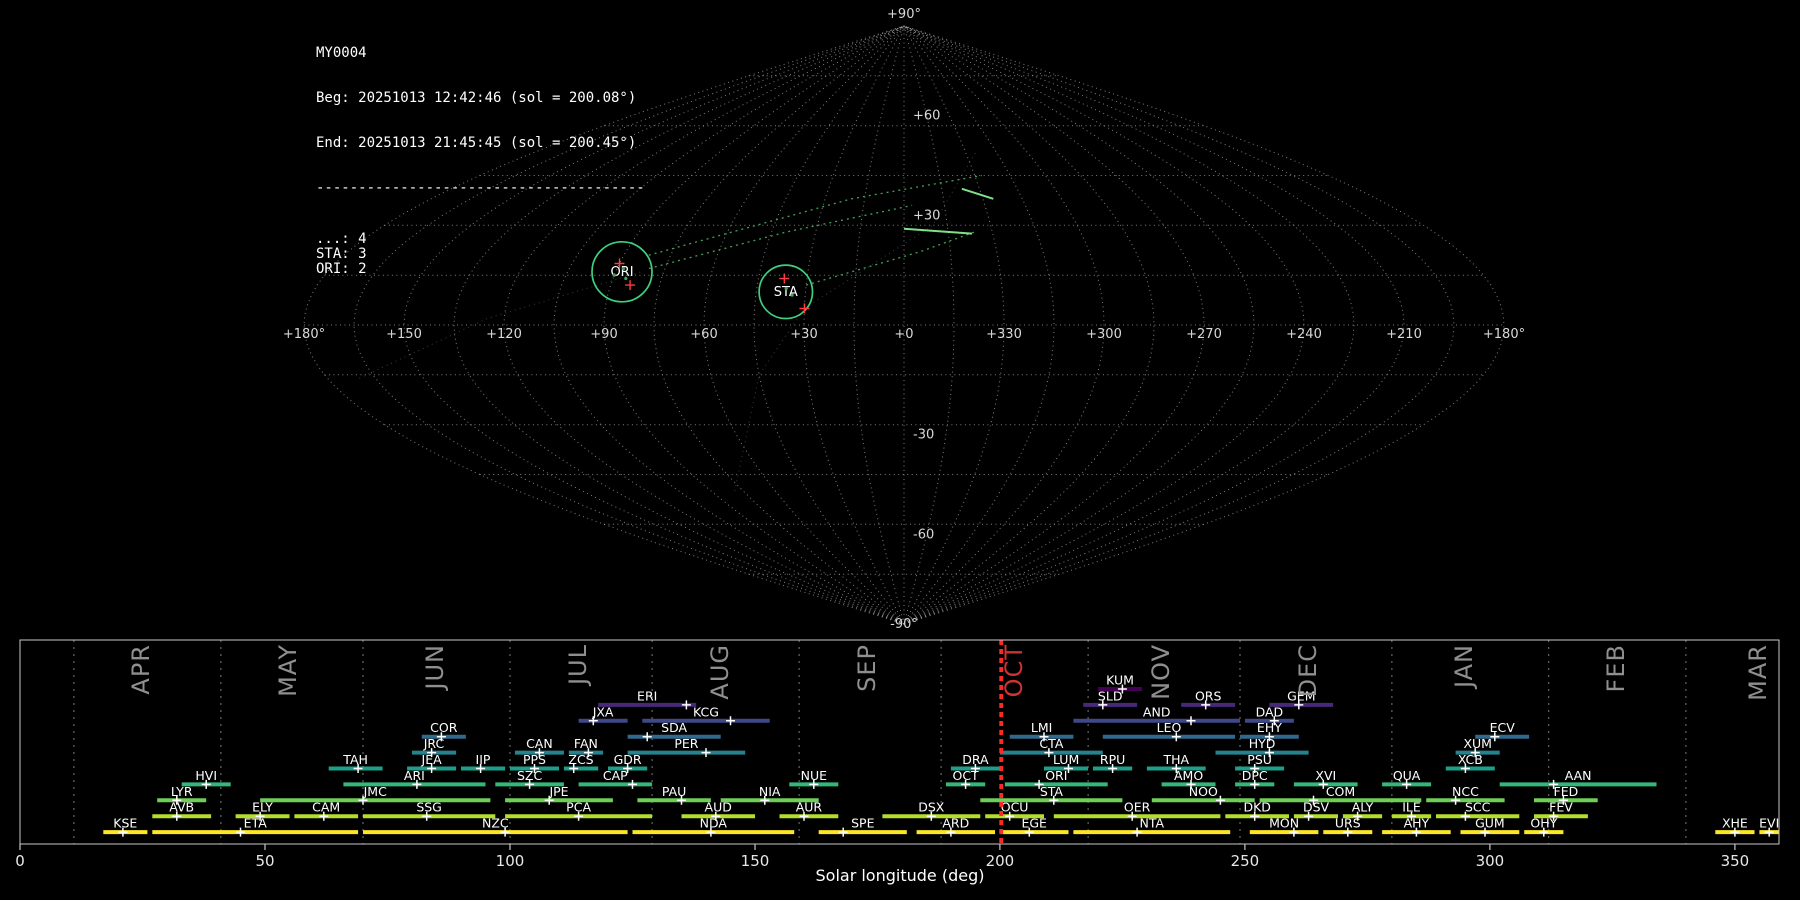 The image size is (1800, 900). Describe the element at coordinates (1465, 791) in the screenshot. I see `shower-code-label: NCC` at that location.